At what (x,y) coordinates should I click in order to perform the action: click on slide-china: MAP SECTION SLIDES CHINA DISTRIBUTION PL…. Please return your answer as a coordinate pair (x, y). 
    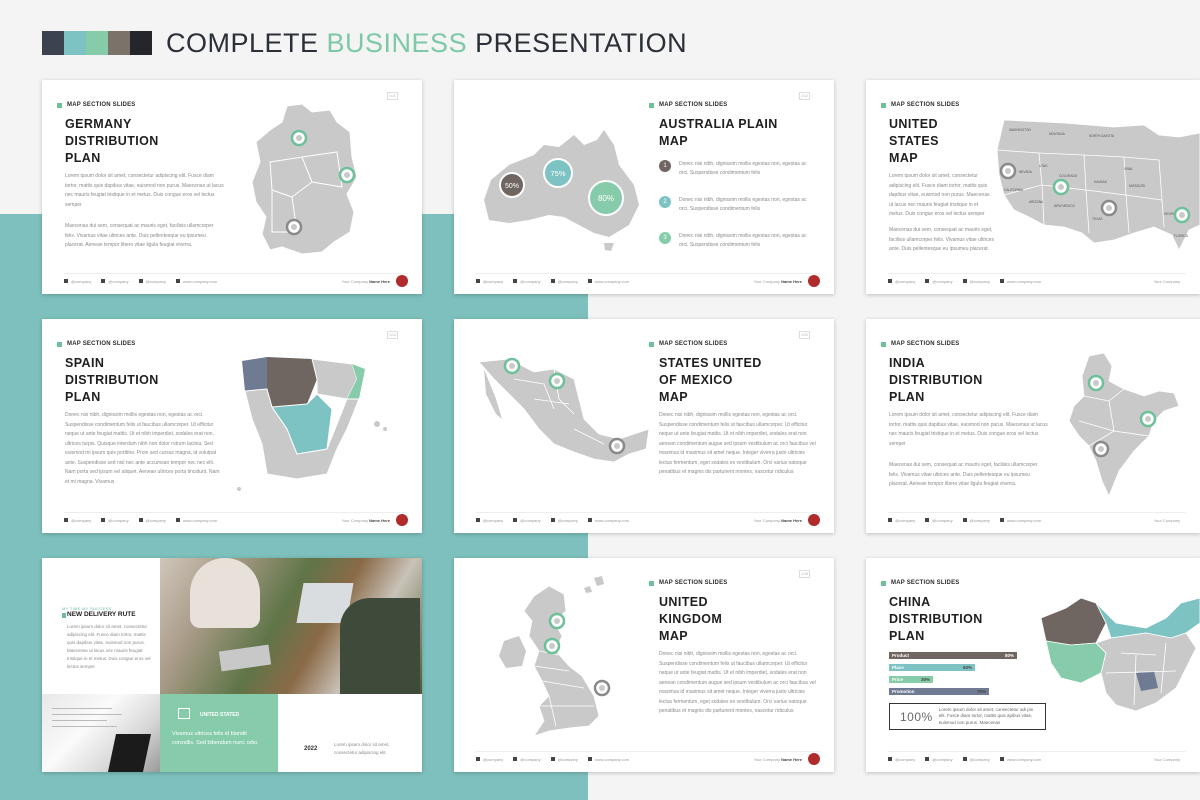
    Looking at the image, I should click on (1033, 665).